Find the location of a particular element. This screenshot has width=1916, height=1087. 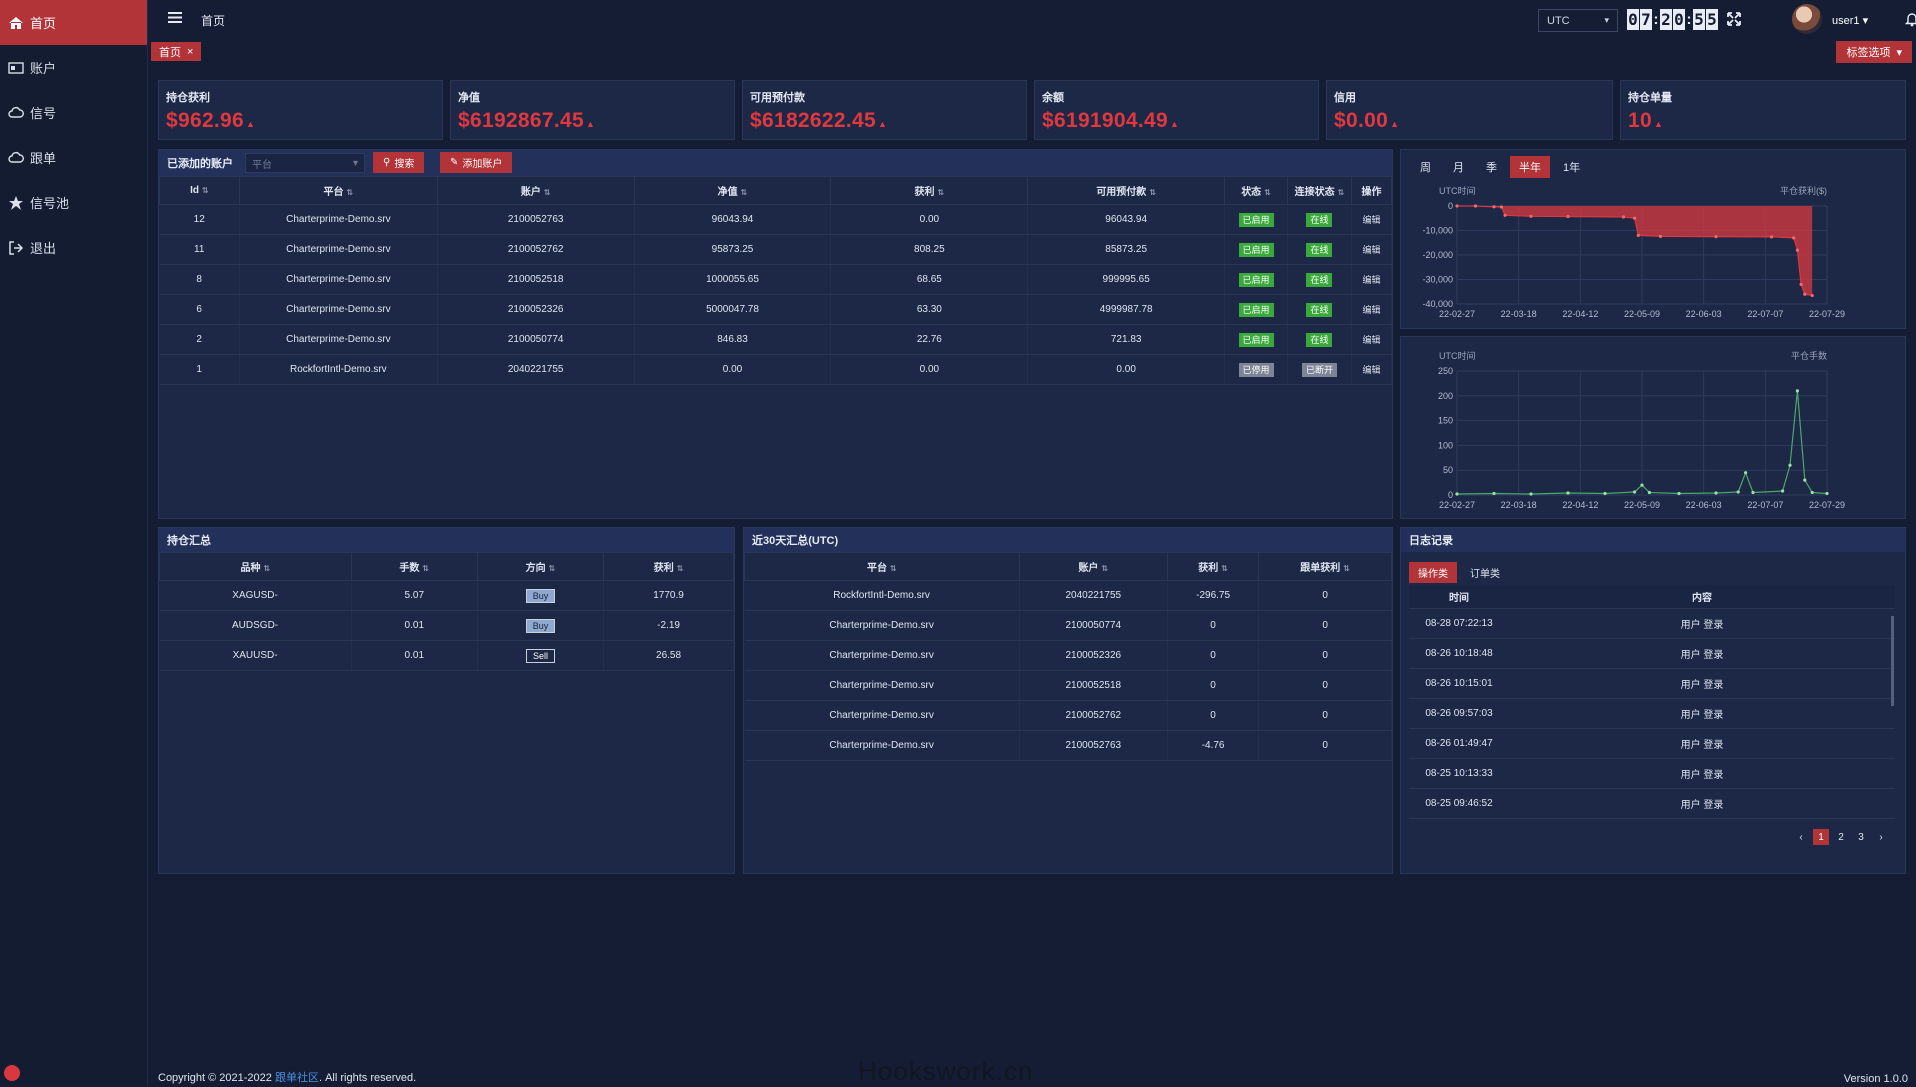

stat-card: 净值$6192867.45▲ is located at coordinates (592, 110).